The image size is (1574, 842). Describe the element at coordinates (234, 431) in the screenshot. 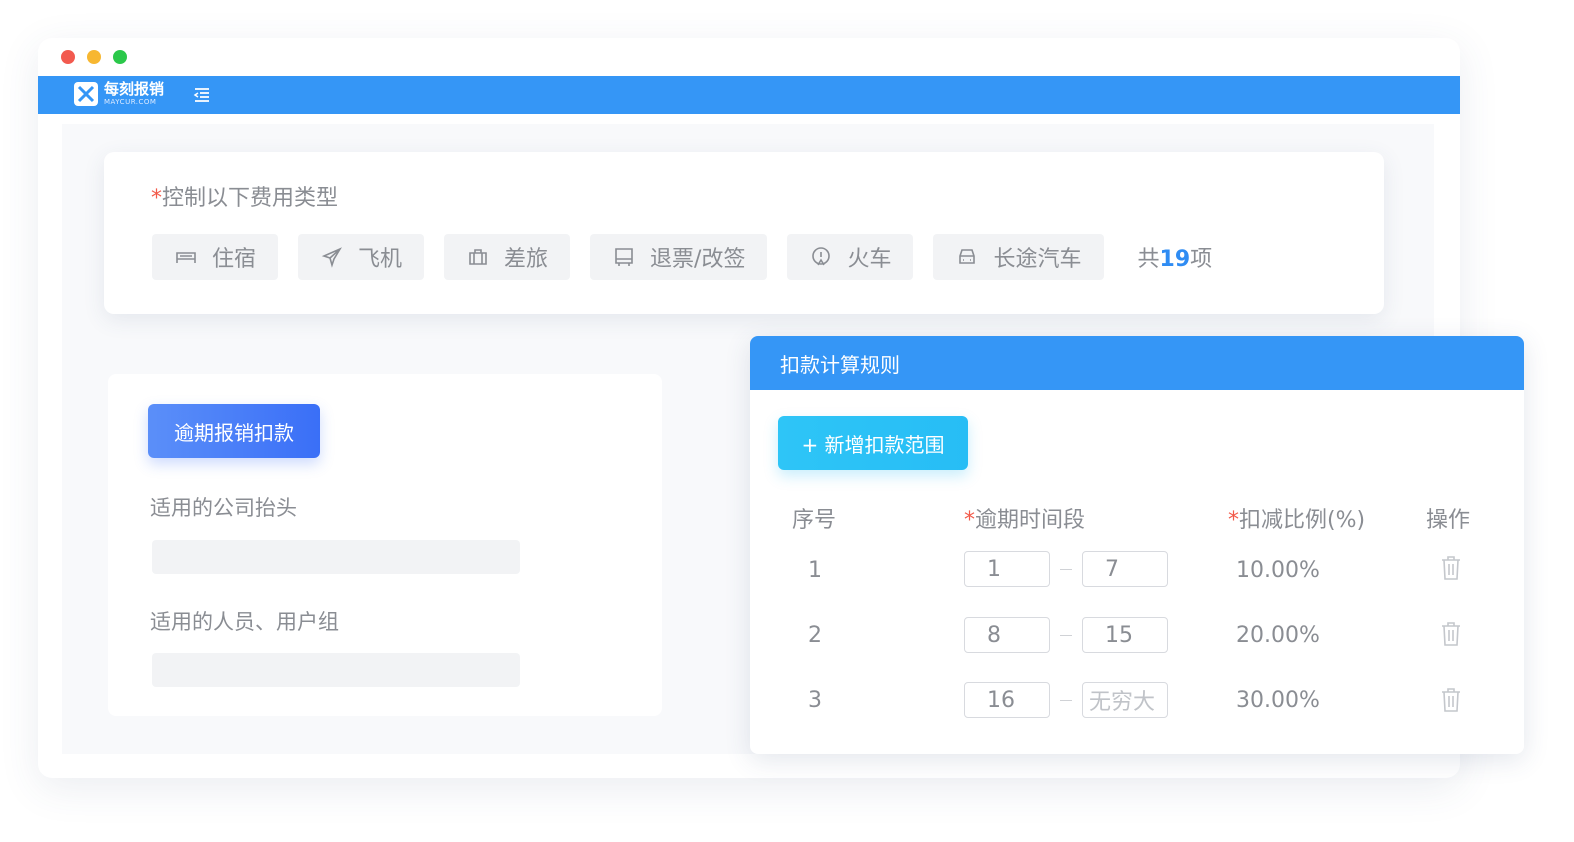

I see `overdue-deduction-button: 逾期报销扣款` at that location.